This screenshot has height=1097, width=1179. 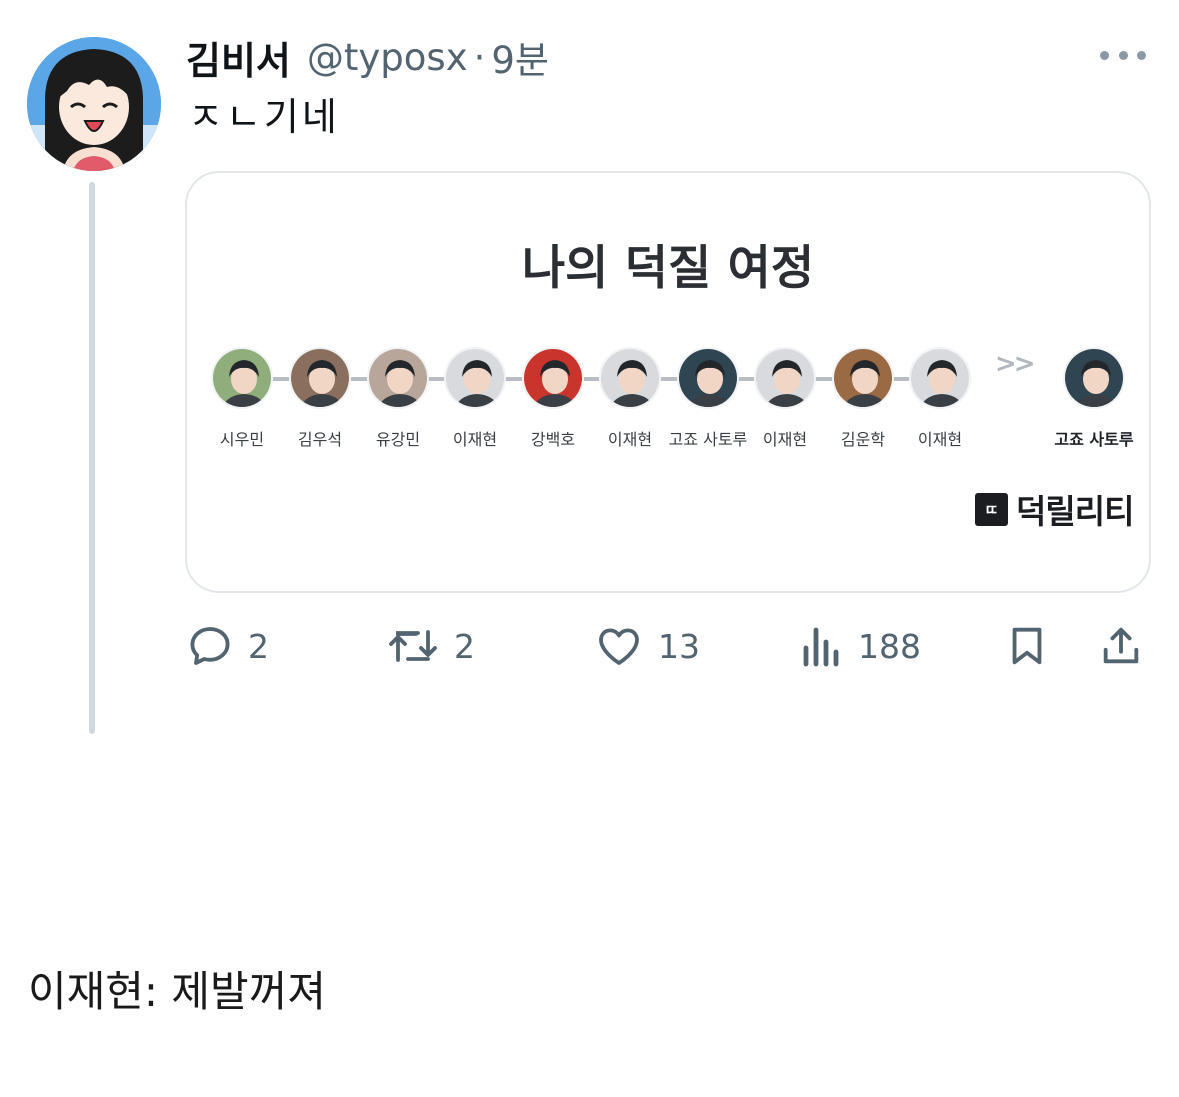 What do you see at coordinates (264, 117) in the screenshot?
I see `tweet-text: ㅈㄴ기네` at bounding box center [264, 117].